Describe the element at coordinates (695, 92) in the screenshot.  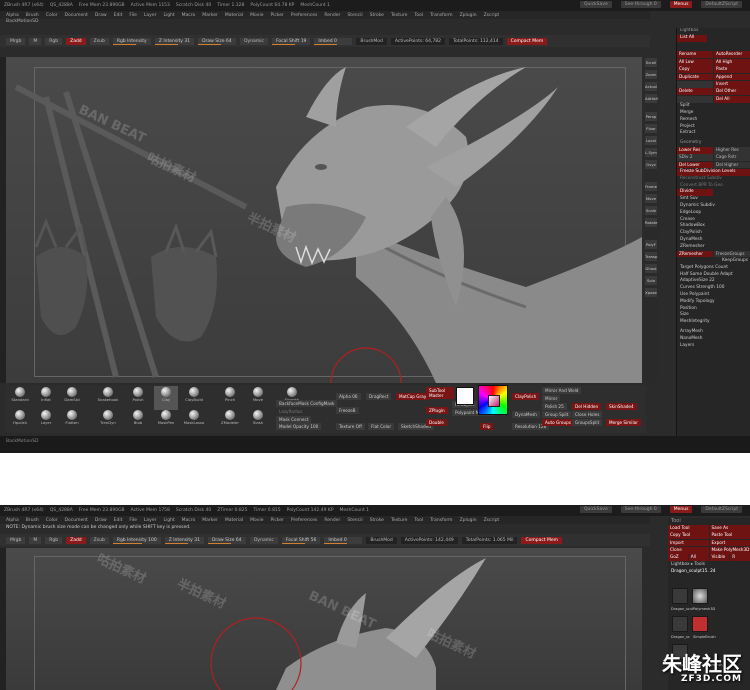
I see `delete-button: Delete` at that location.